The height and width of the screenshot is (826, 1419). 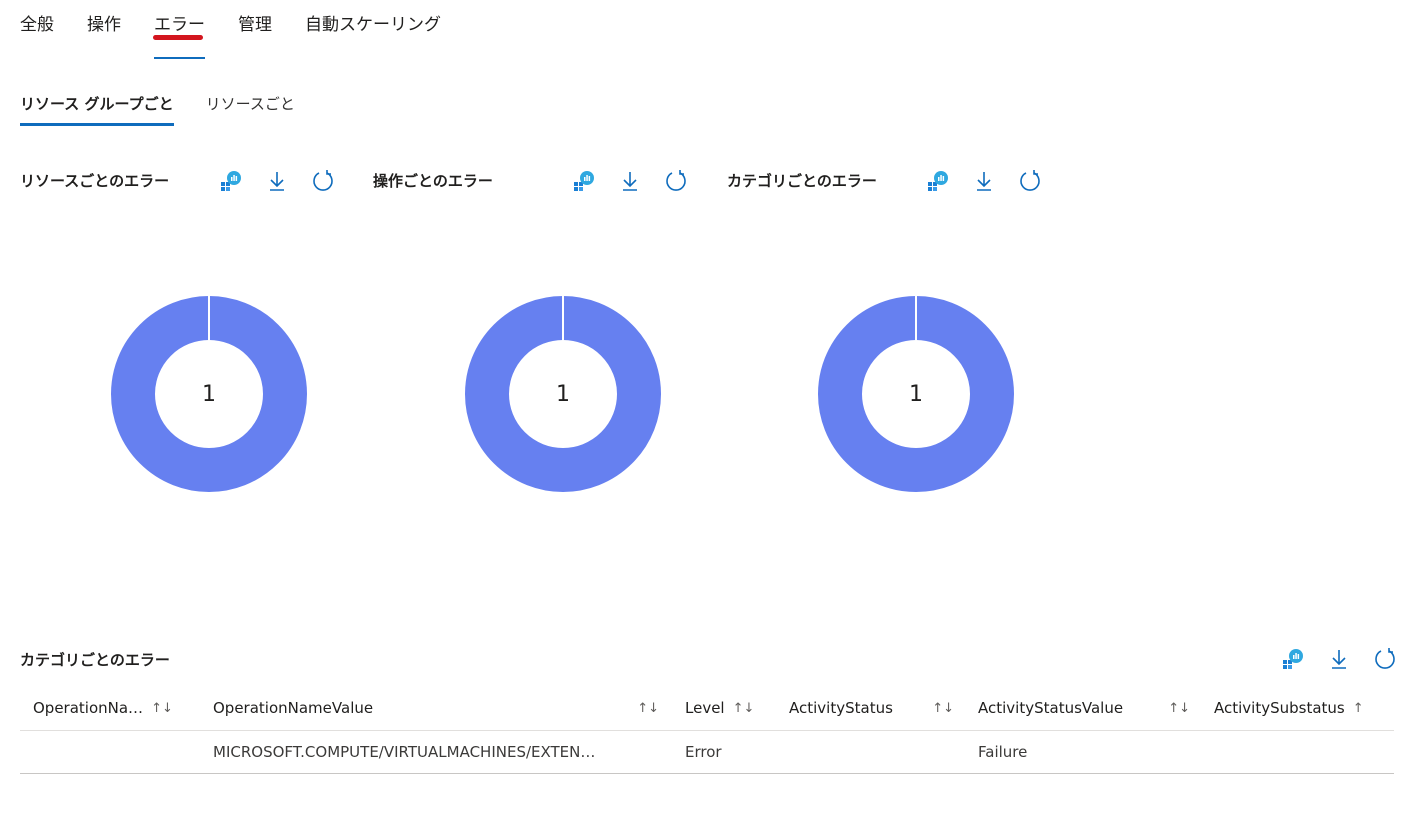 I want to click on column-header-label: ActivityStatusValue, so click(x=1051, y=708).